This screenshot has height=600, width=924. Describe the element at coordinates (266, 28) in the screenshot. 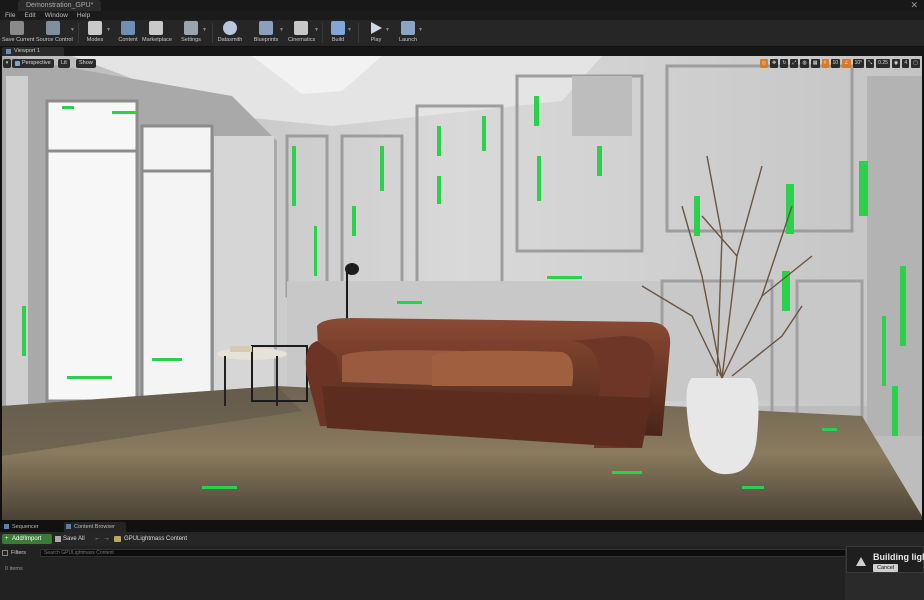

I see `blueprints-icon` at that location.